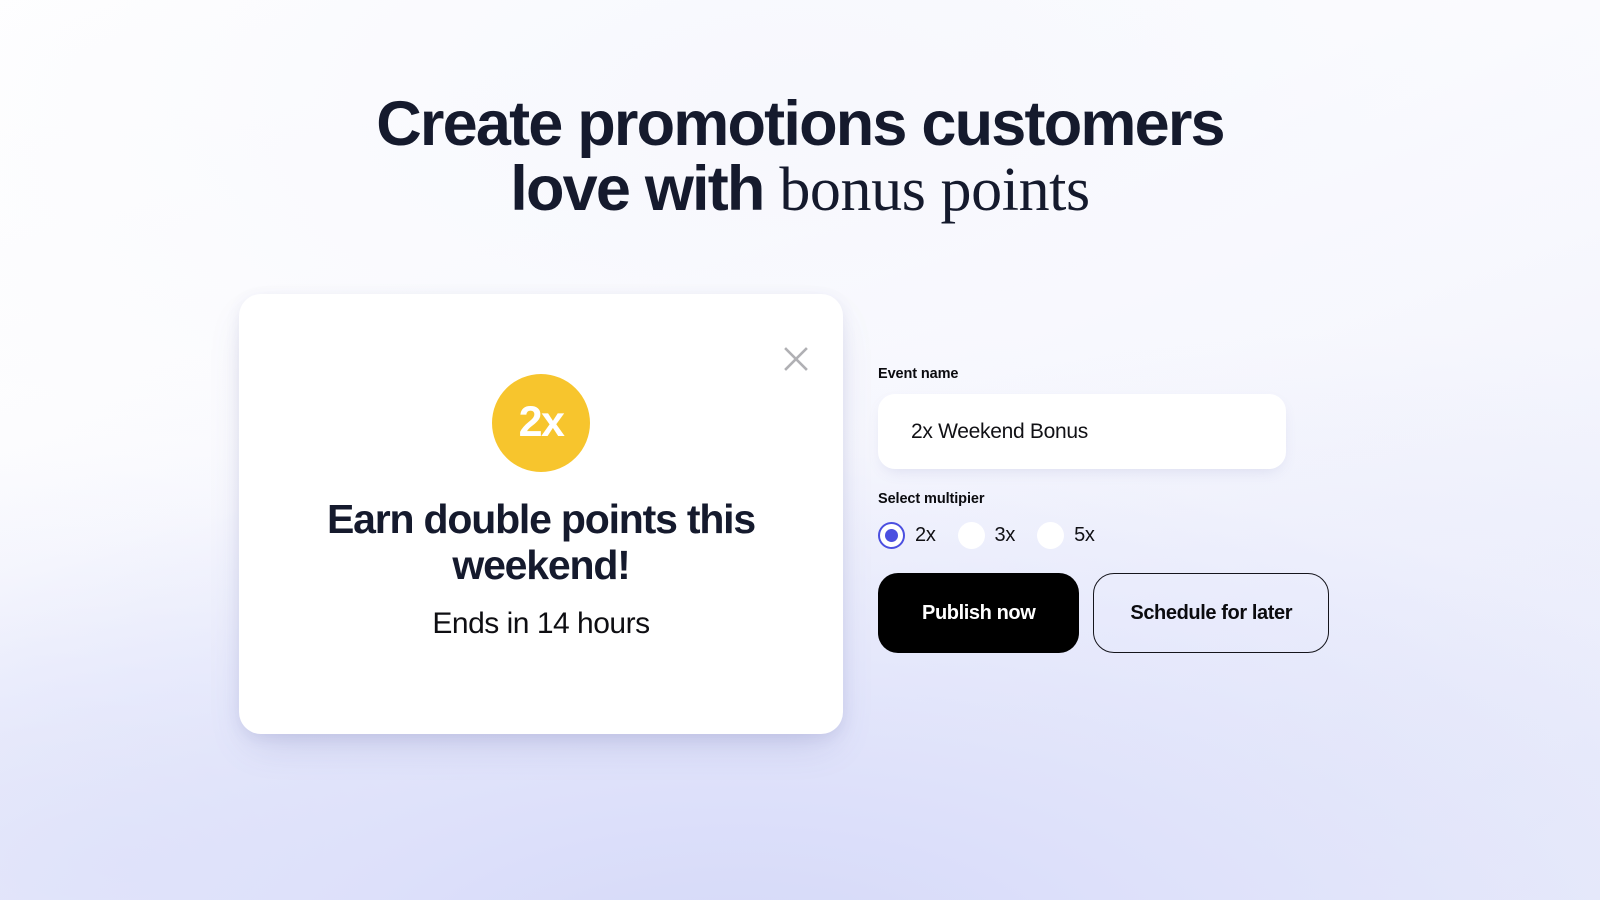 The image size is (1600, 900). Describe the element at coordinates (1084, 535) in the screenshot. I see `multiplier-option-label-5x: 5x` at that location.